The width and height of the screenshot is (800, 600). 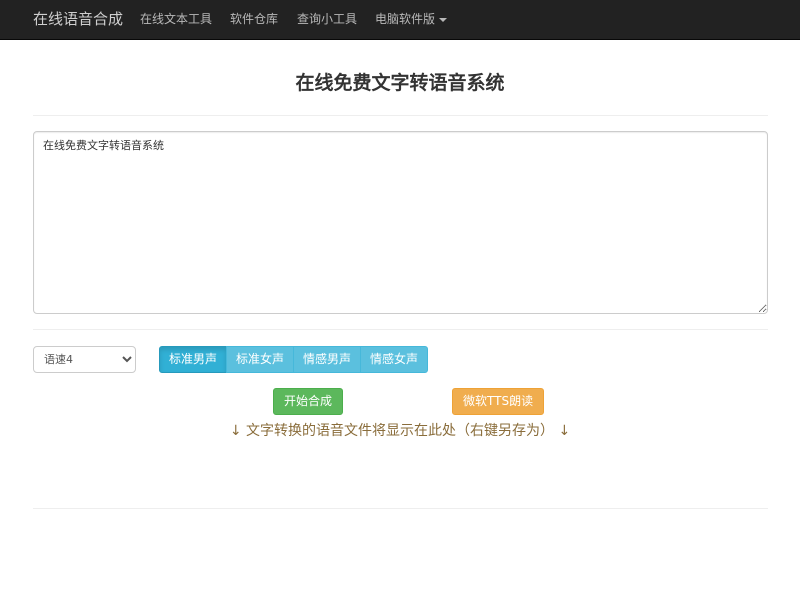 I want to click on nav-item-desktop-dropdown: 电脑软件版, so click(x=411, y=20).